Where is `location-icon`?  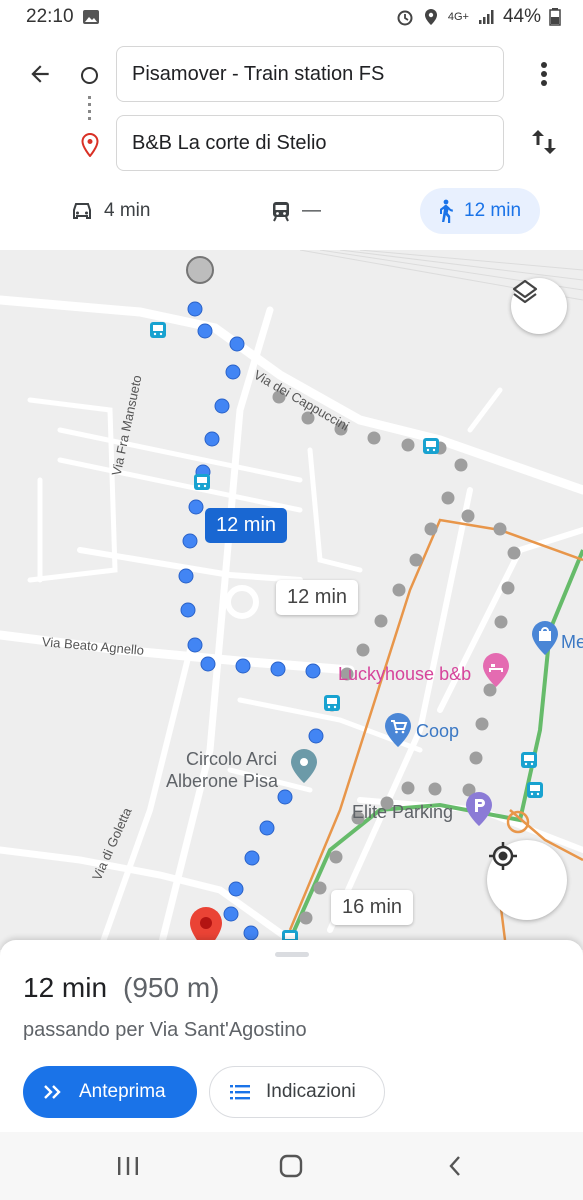
location-icon is located at coordinates (430, 17).